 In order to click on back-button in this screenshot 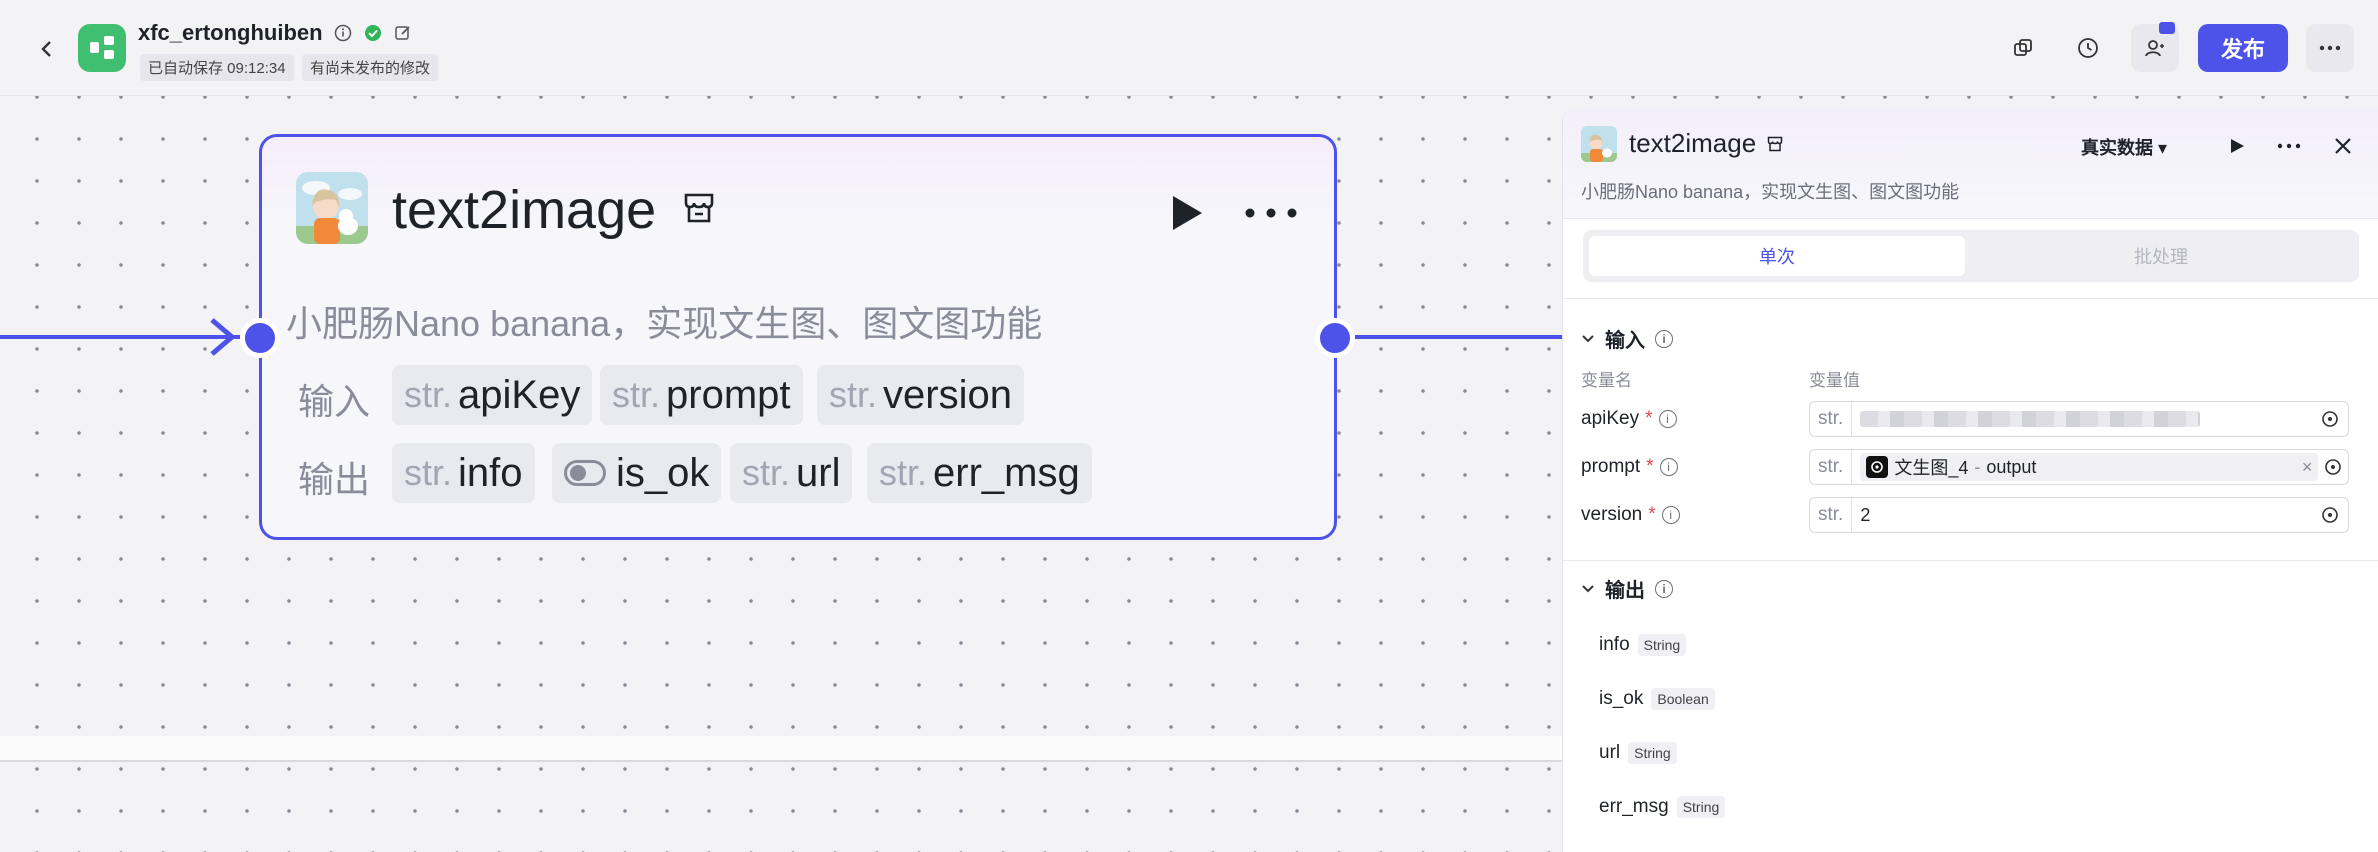, I will do `click(47, 49)`.